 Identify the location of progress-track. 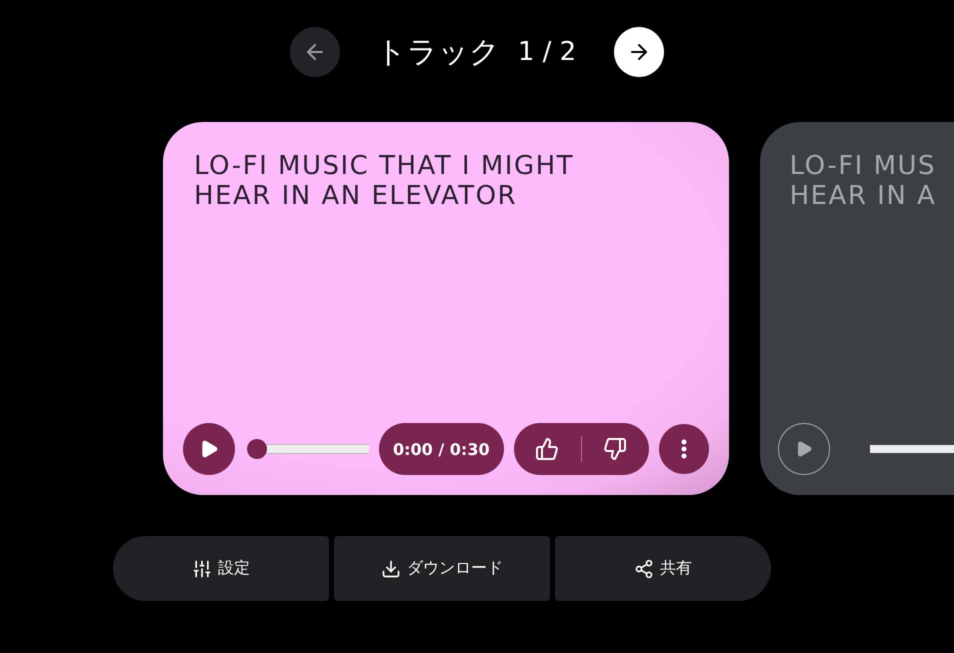
(912, 449).